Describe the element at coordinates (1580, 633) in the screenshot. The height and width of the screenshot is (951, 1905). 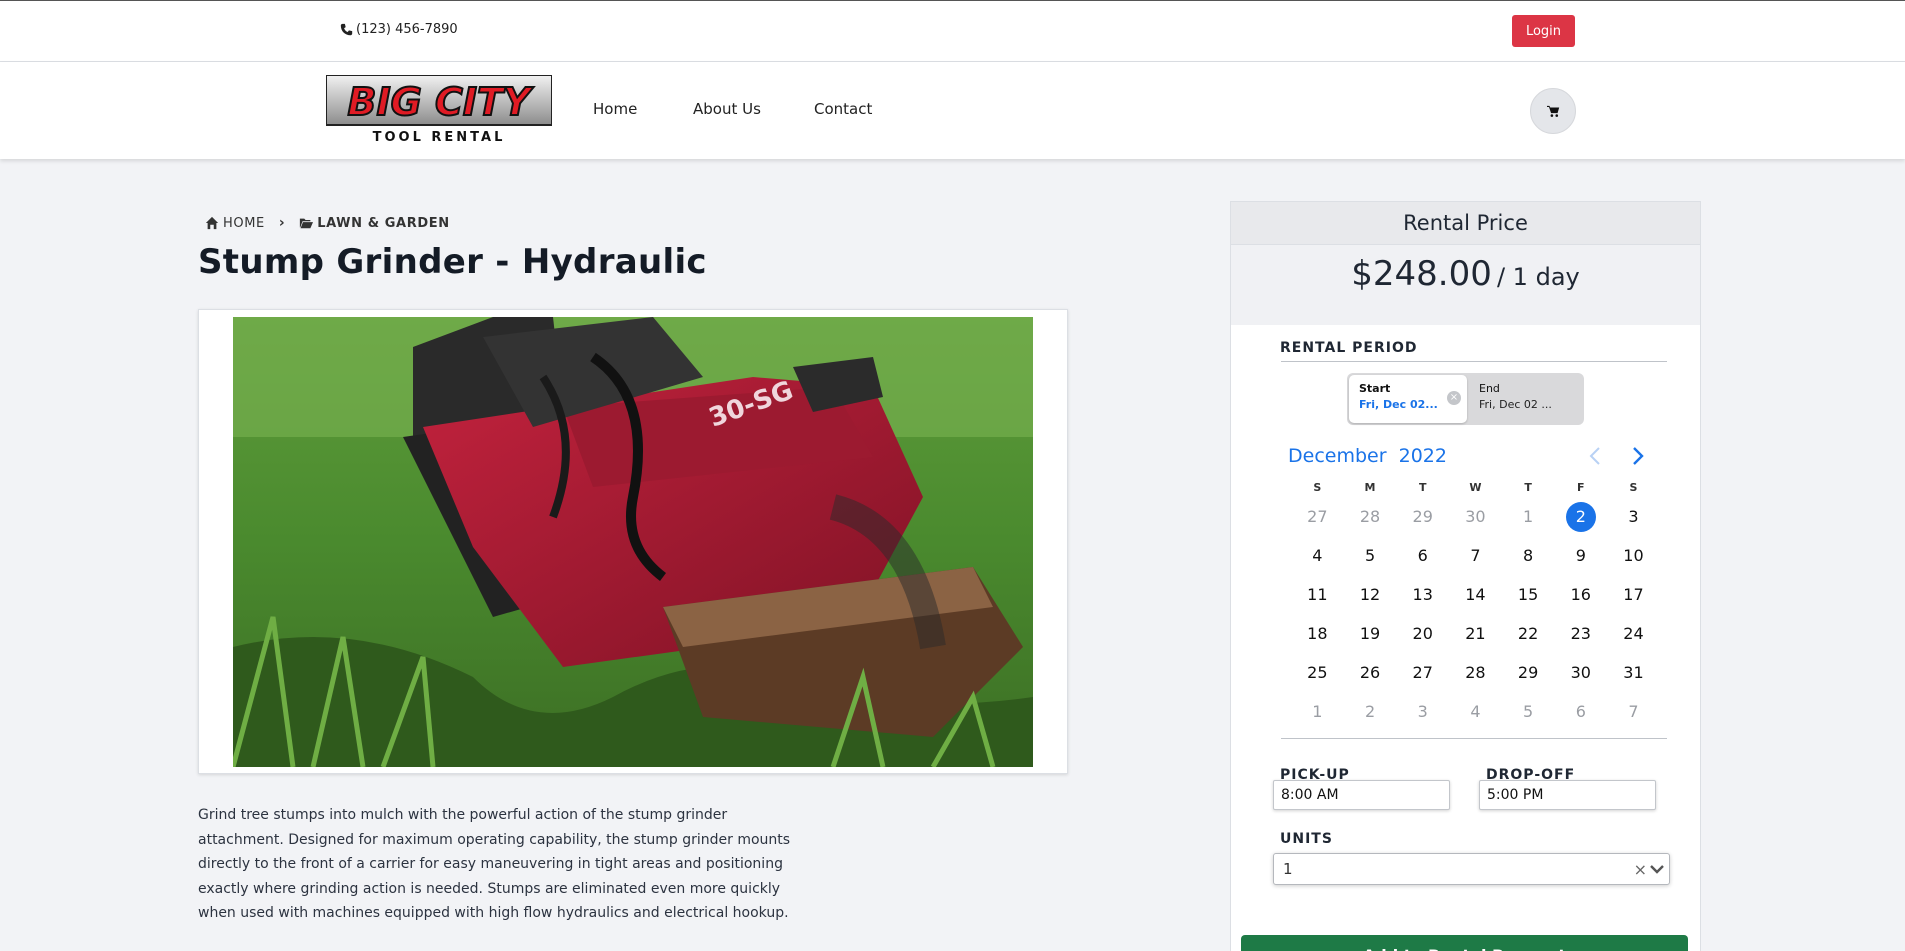
I see `calendar-day: 23` at that location.